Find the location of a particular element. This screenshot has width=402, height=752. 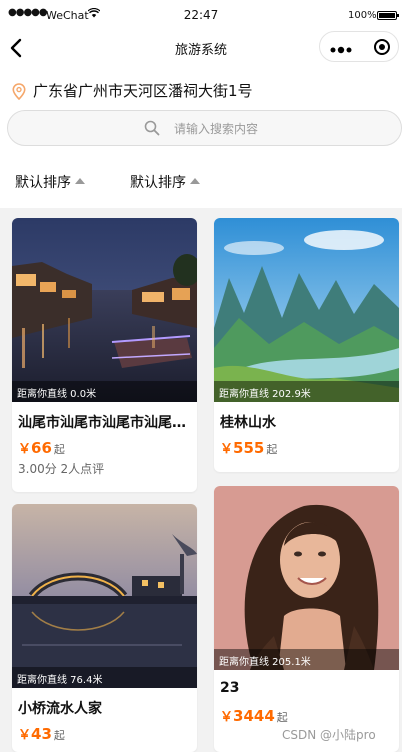

price-value: 555 is located at coordinates (249, 448).